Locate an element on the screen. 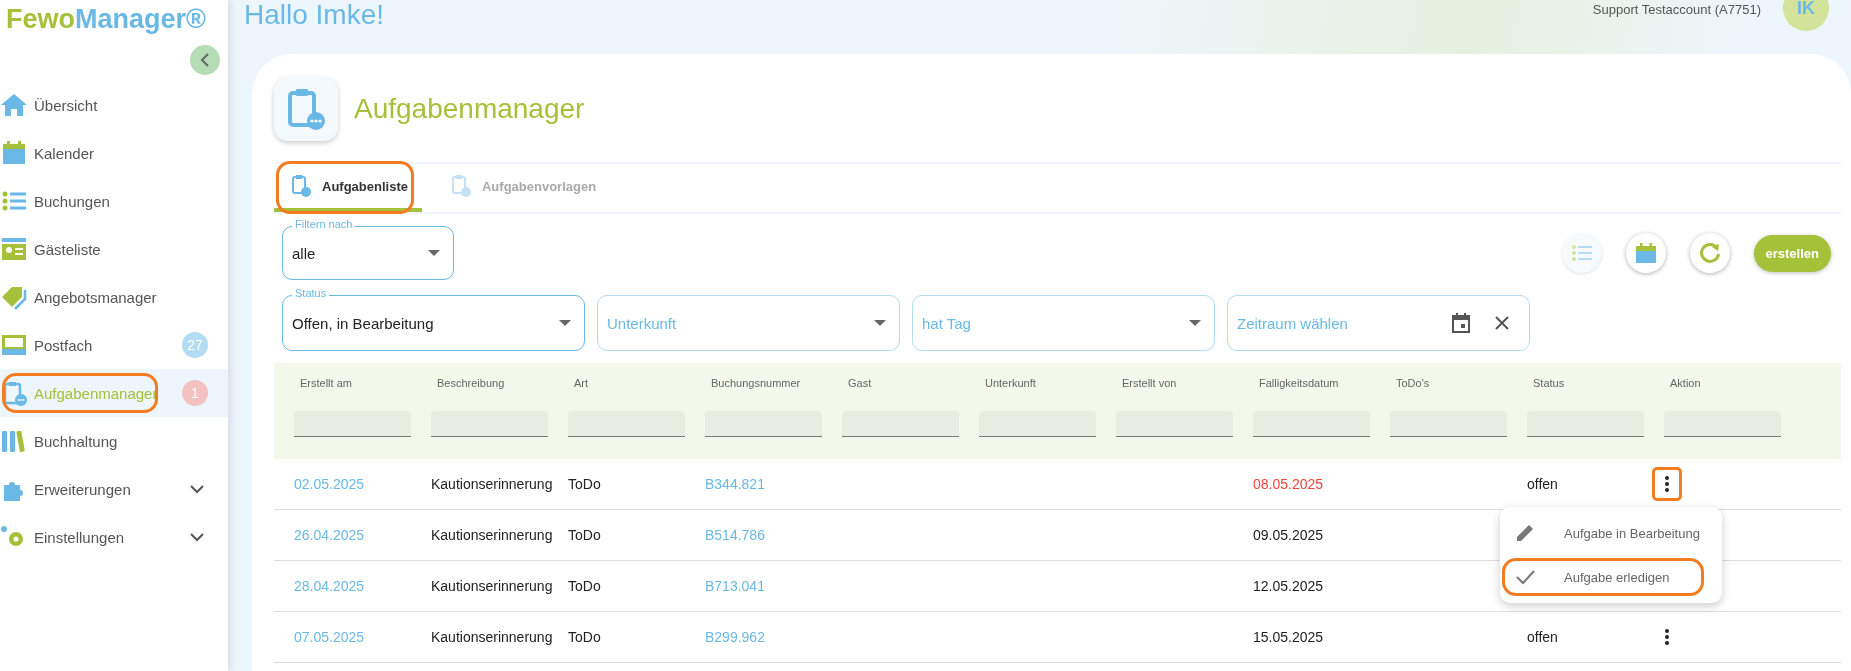 The height and width of the screenshot is (671, 1851). table-cell-text: 12.05.2025 is located at coordinates (1289, 586).